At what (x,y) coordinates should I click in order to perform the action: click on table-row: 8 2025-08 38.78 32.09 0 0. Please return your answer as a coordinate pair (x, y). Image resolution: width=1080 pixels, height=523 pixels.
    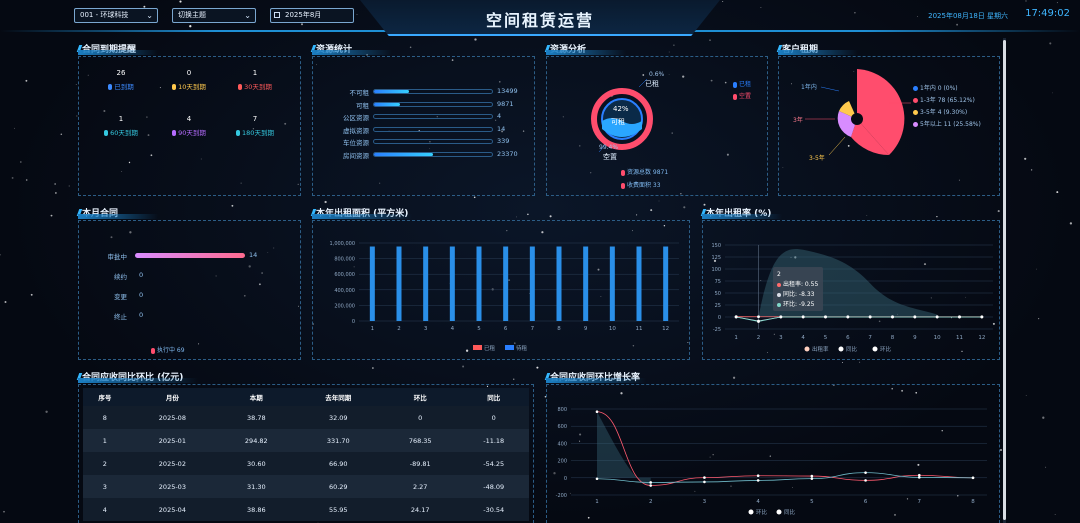
    Looking at the image, I should click on (306, 417).